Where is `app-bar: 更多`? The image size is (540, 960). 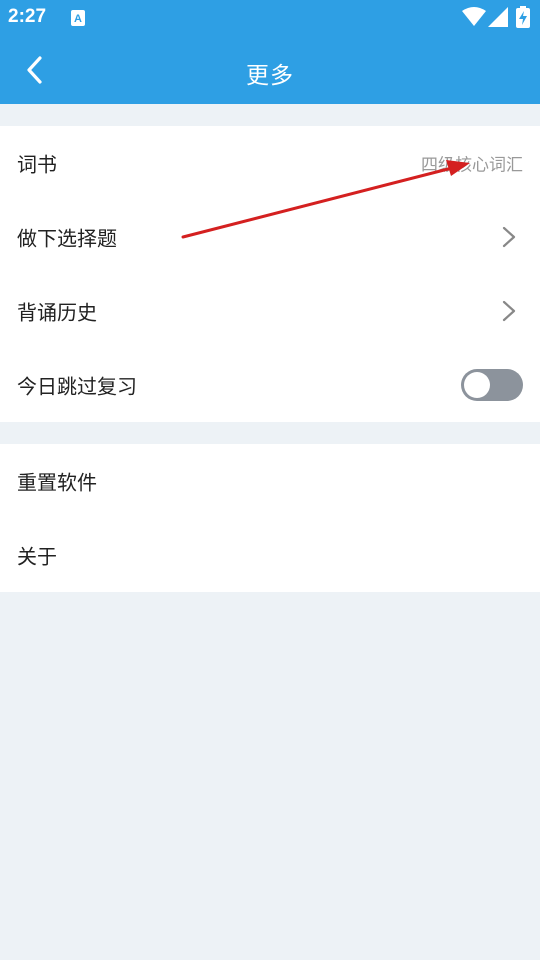 app-bar: 更多 is located at coordinates (270, 70).